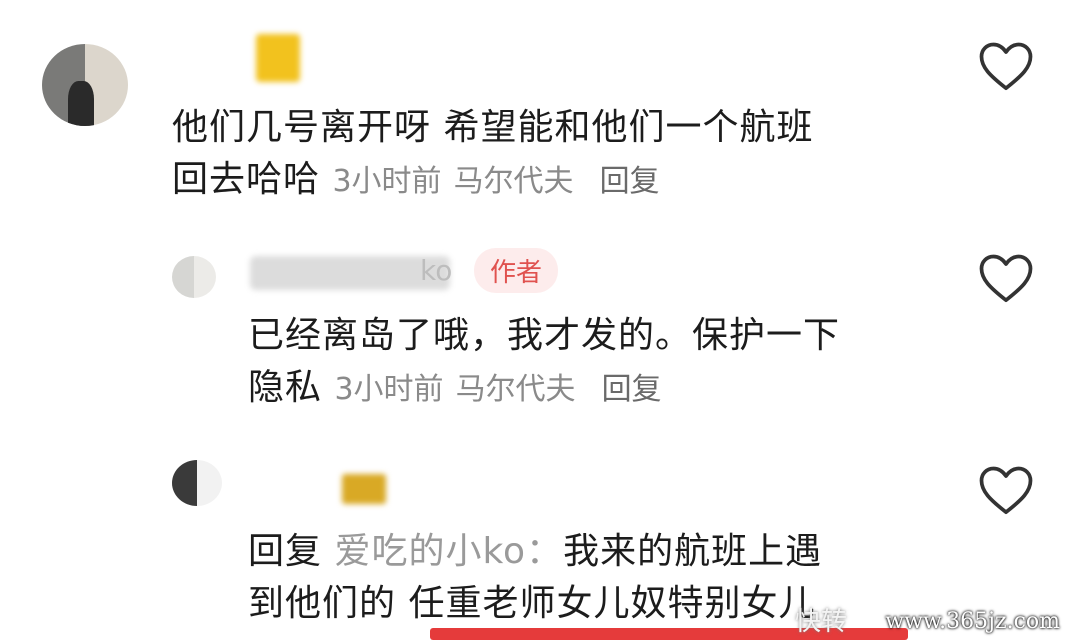 The height and width of the screenshot is (640, 1080). Describe the element at coordinates (693, 551) in the screenshot. I see `comment-line-rest: 我来的航班上遇` at that location.